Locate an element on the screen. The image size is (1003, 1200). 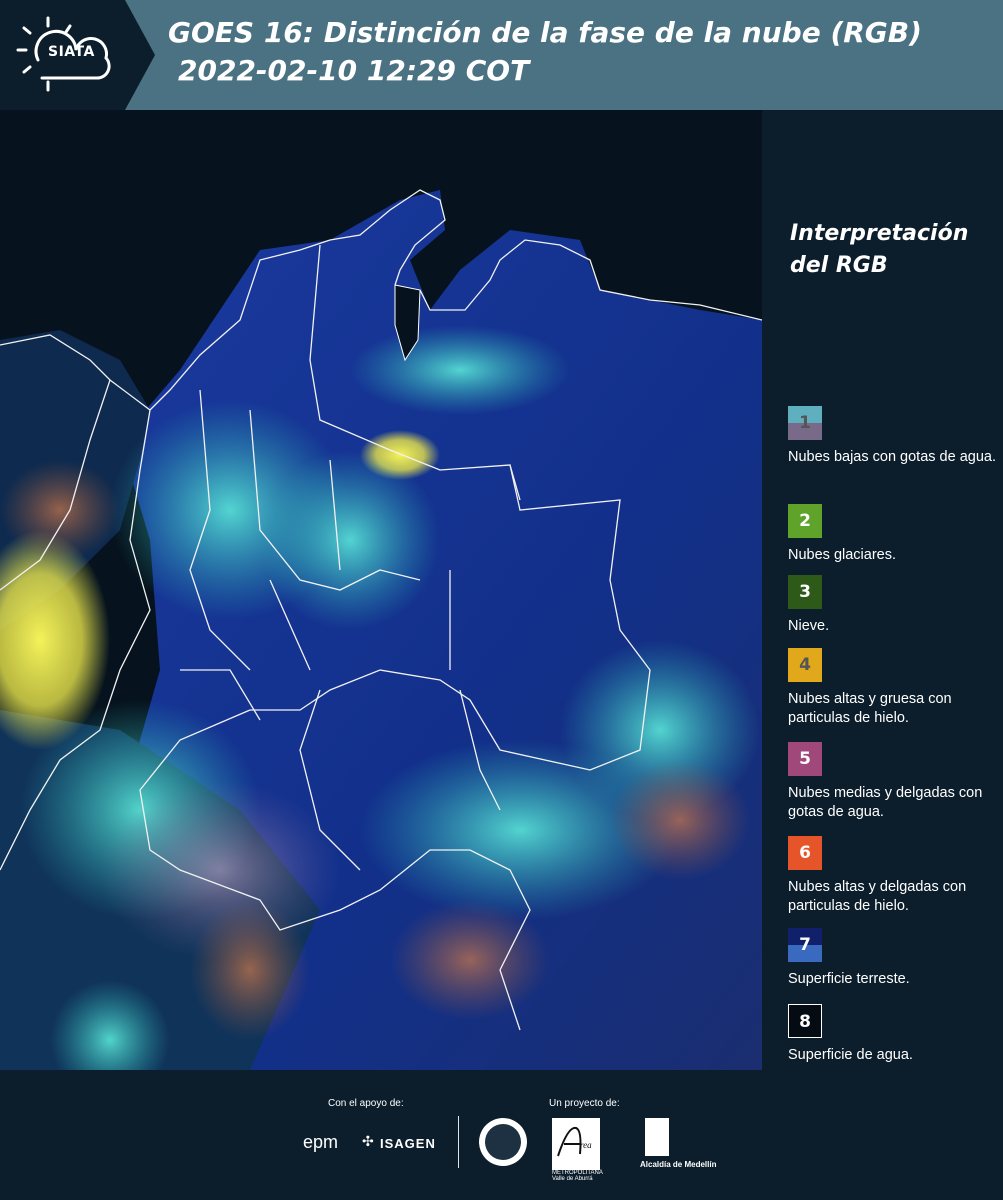
legend-description: Superficie terreste. is located at coordinates (849, 979).